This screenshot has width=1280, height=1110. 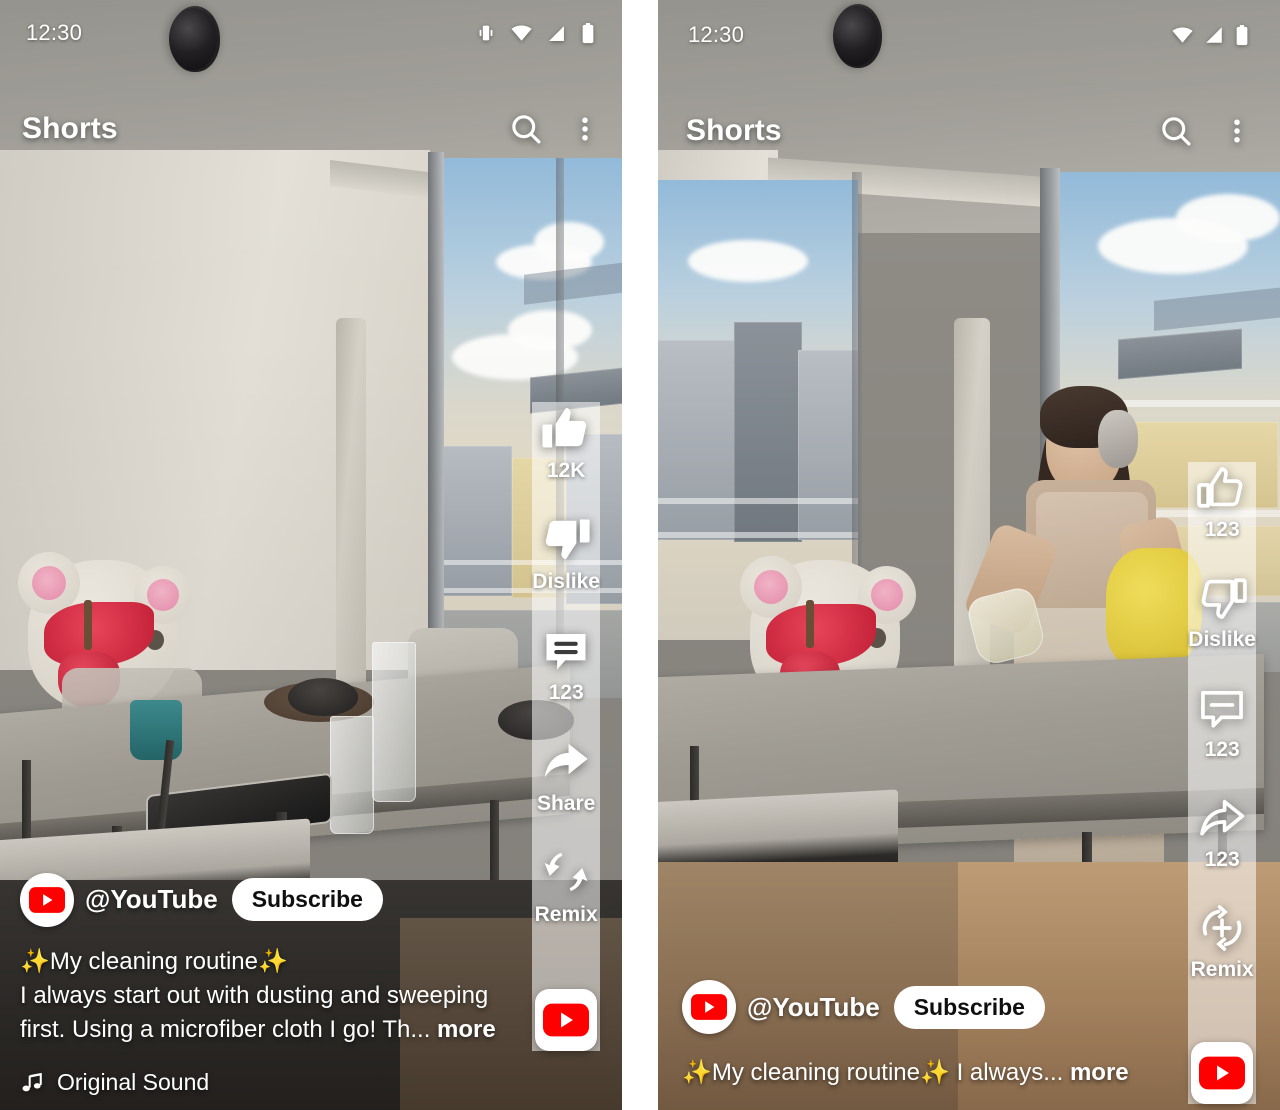 What do you see at coordinates (566, 872) in the screenshot?
I see `remix-arrows-icon` at bounding box center [566, 872].